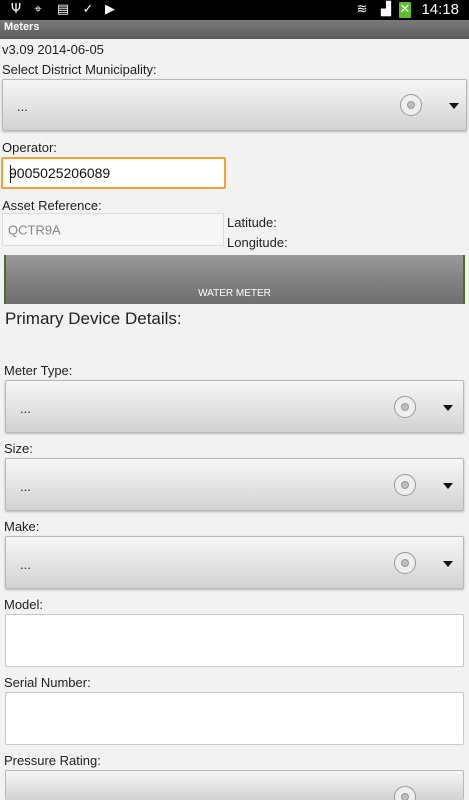  Describe the element at coordinates (252, 222) in the screenshot. I see `latitude-label: Latitude:` at that location.